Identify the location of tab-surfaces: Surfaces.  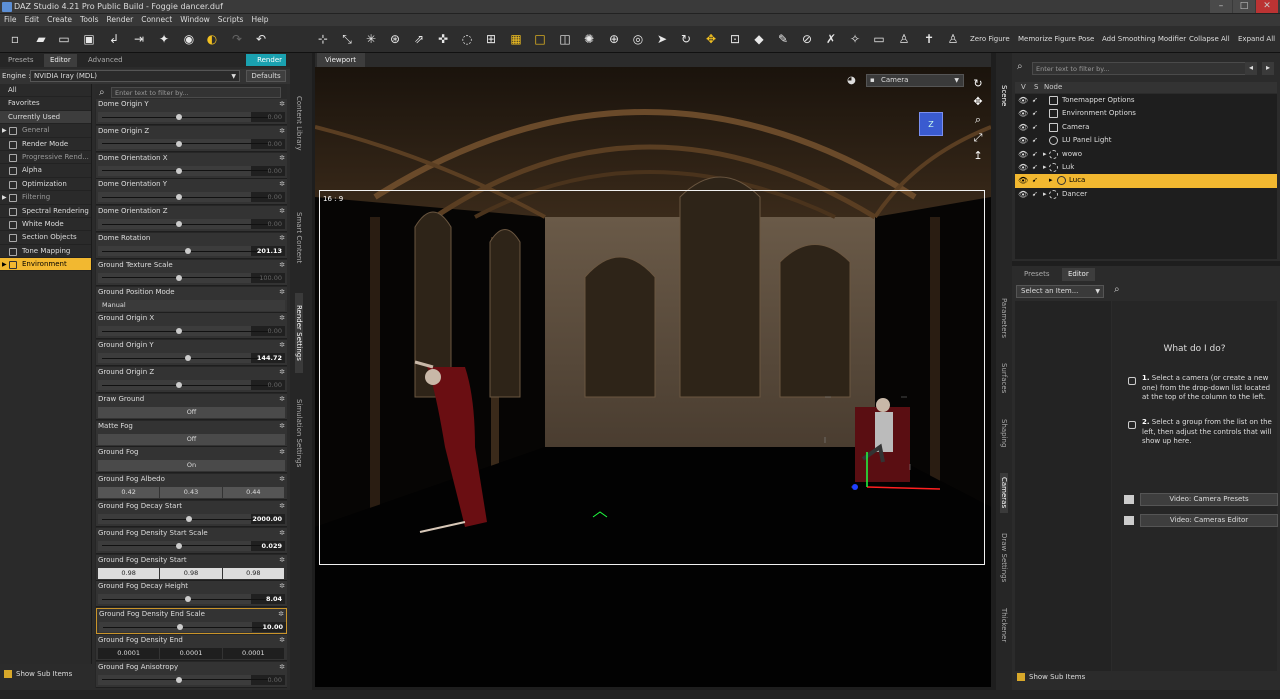
(1004, 378).